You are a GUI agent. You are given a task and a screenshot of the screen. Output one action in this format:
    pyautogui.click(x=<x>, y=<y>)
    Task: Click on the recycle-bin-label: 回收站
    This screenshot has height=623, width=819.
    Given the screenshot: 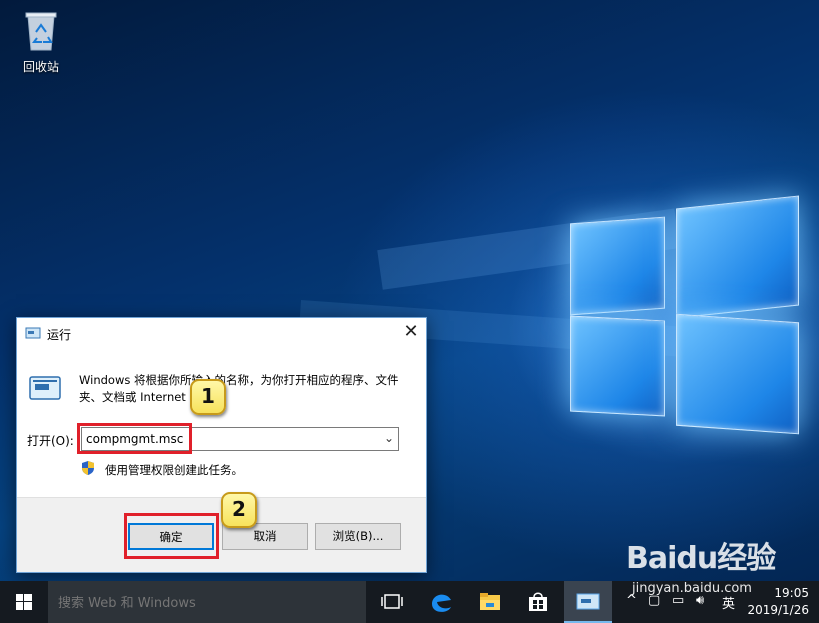 What is the action you would take?
    pyautogui.click(x=40, y=67)
    